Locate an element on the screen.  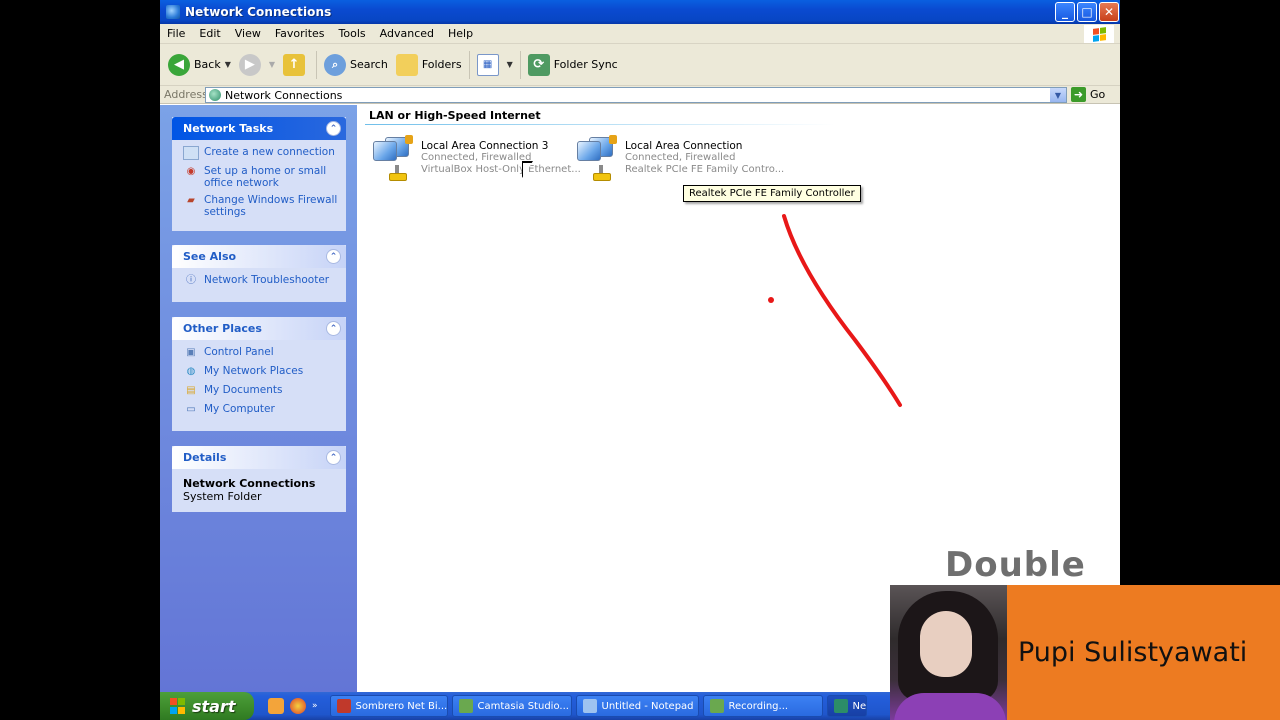
presenter-name-box: Pupi Sulistyawati is located at coordinates (1143, 652).